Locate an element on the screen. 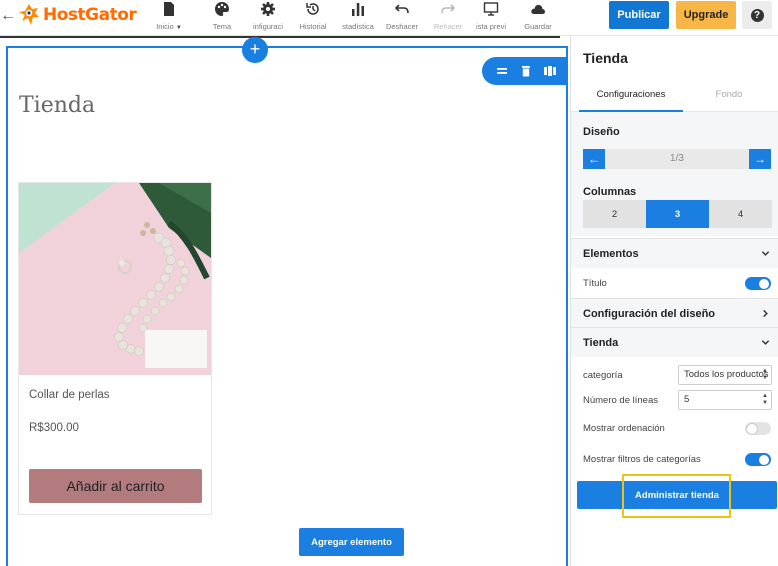 The width and height of the screenshot is (778, 566). toolbar-tema: Tema is located at coordinates (222, 17).